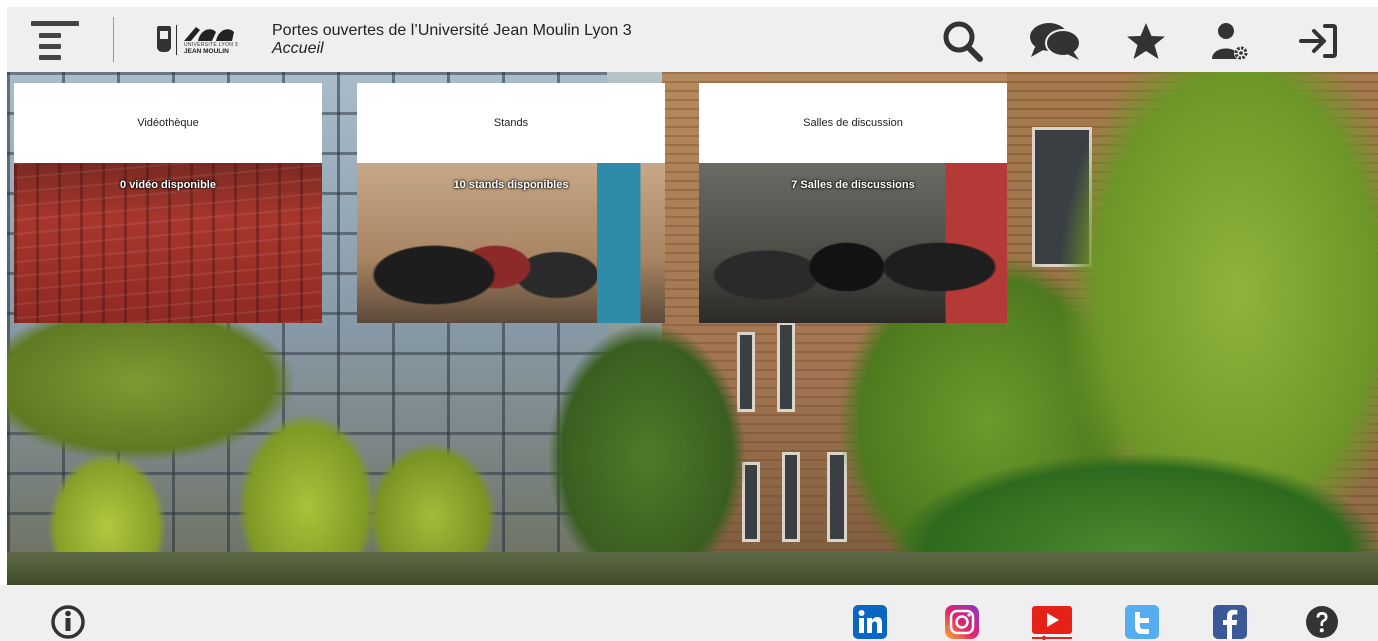  I want to click on instagram-icon, so click(962, 622).